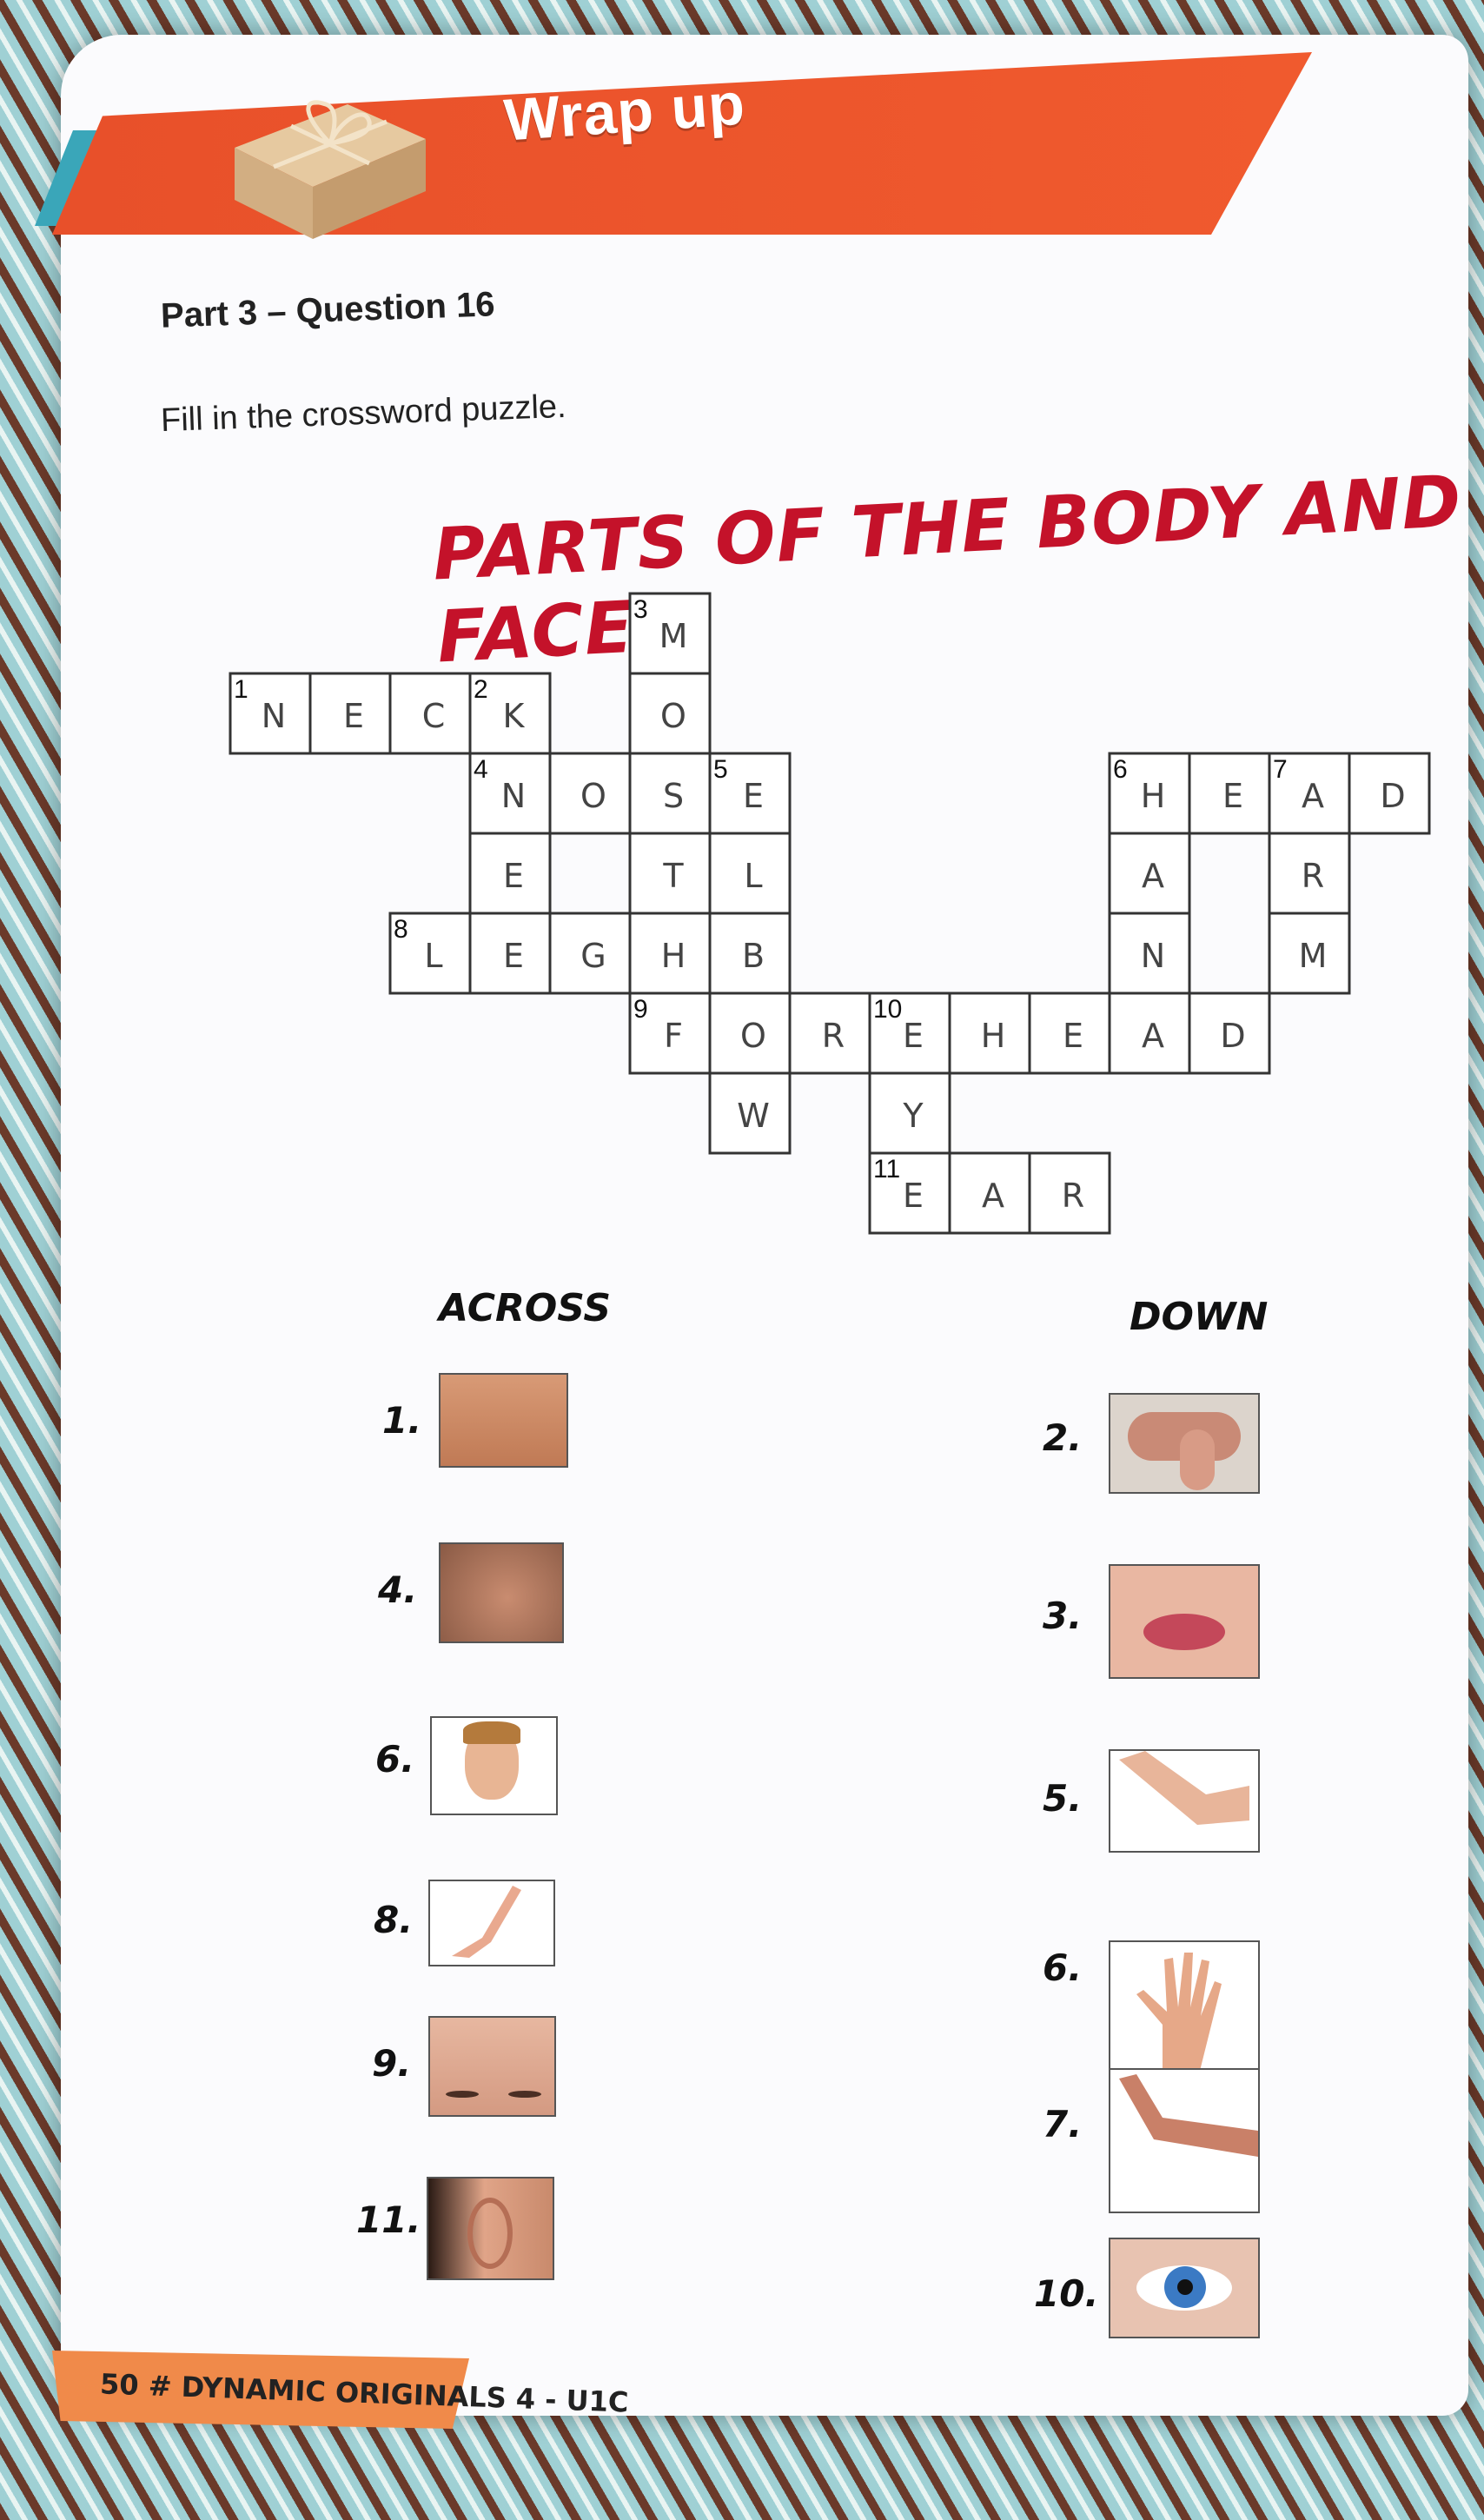 This screenshot has width=1484, height=2520. Describe the element at coordinates (1184, 2013) in the screenshot. I see `hand-photo` at that location.